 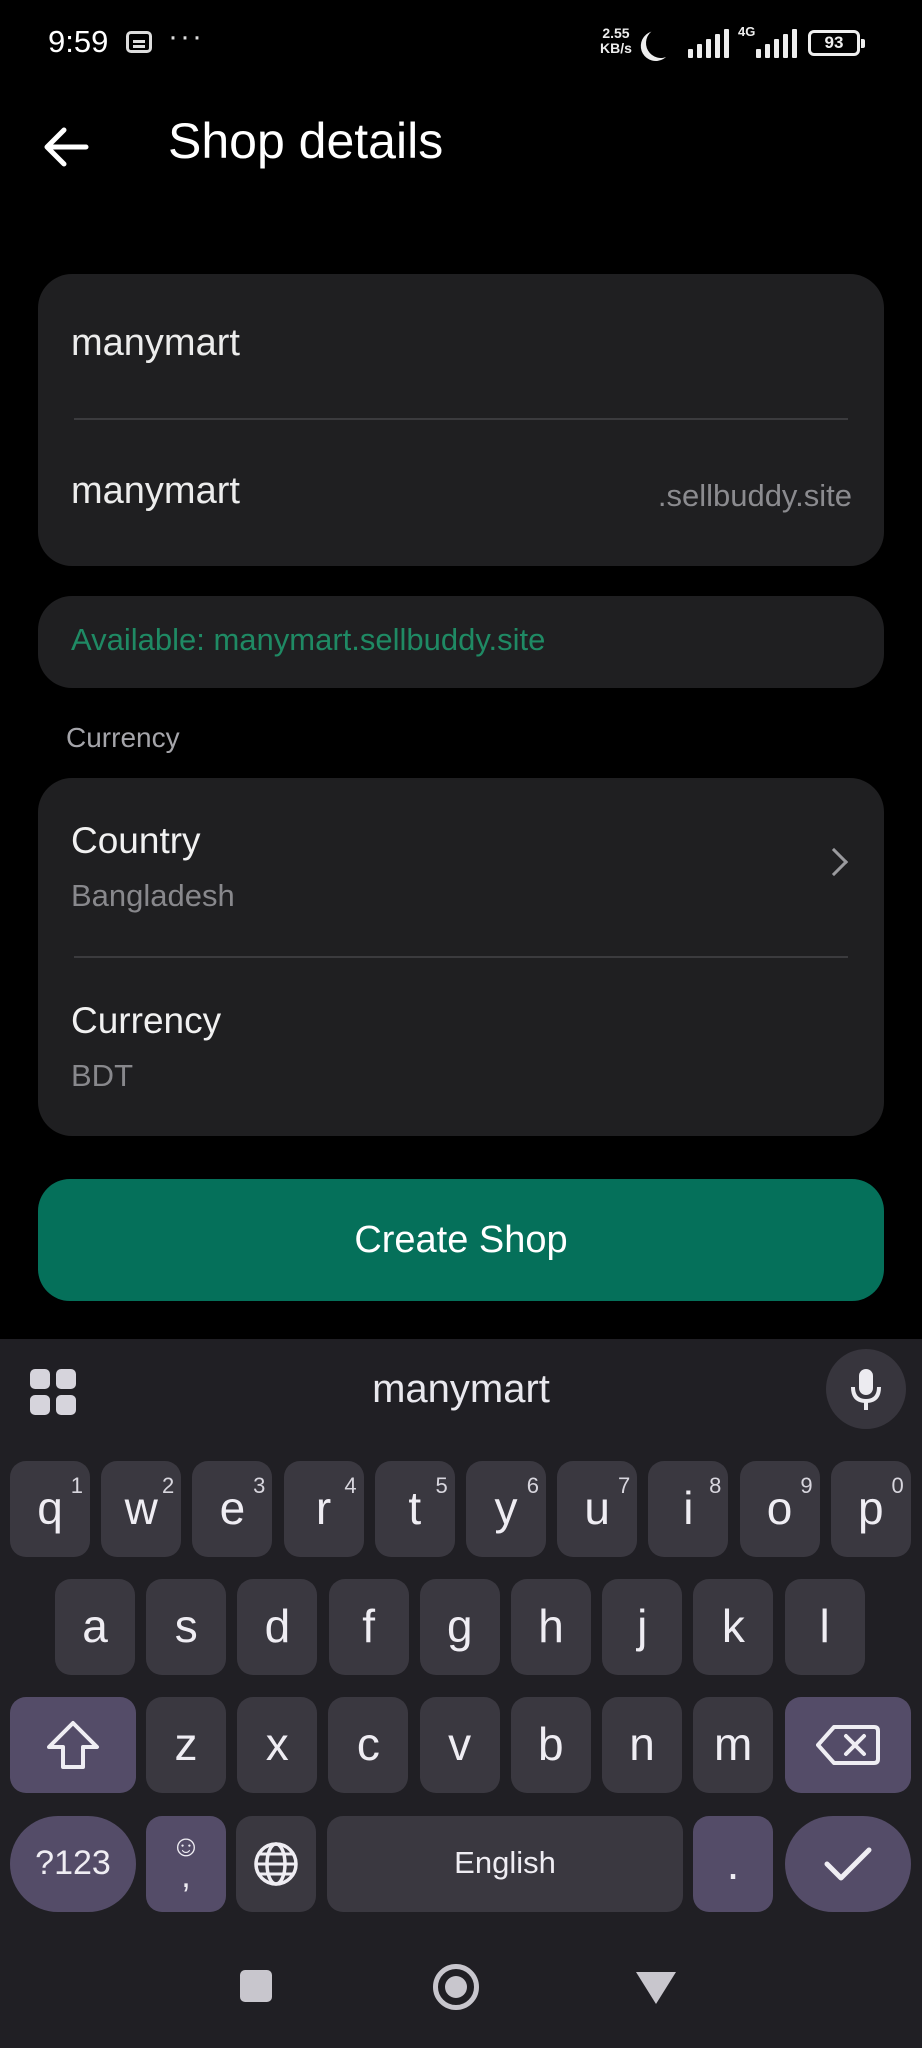 What do you see at coordinates (308, 639) in the screenshot?
I see `availability-status: Available: manymart.sellbuddy.site` at bounding box center [308, 639].